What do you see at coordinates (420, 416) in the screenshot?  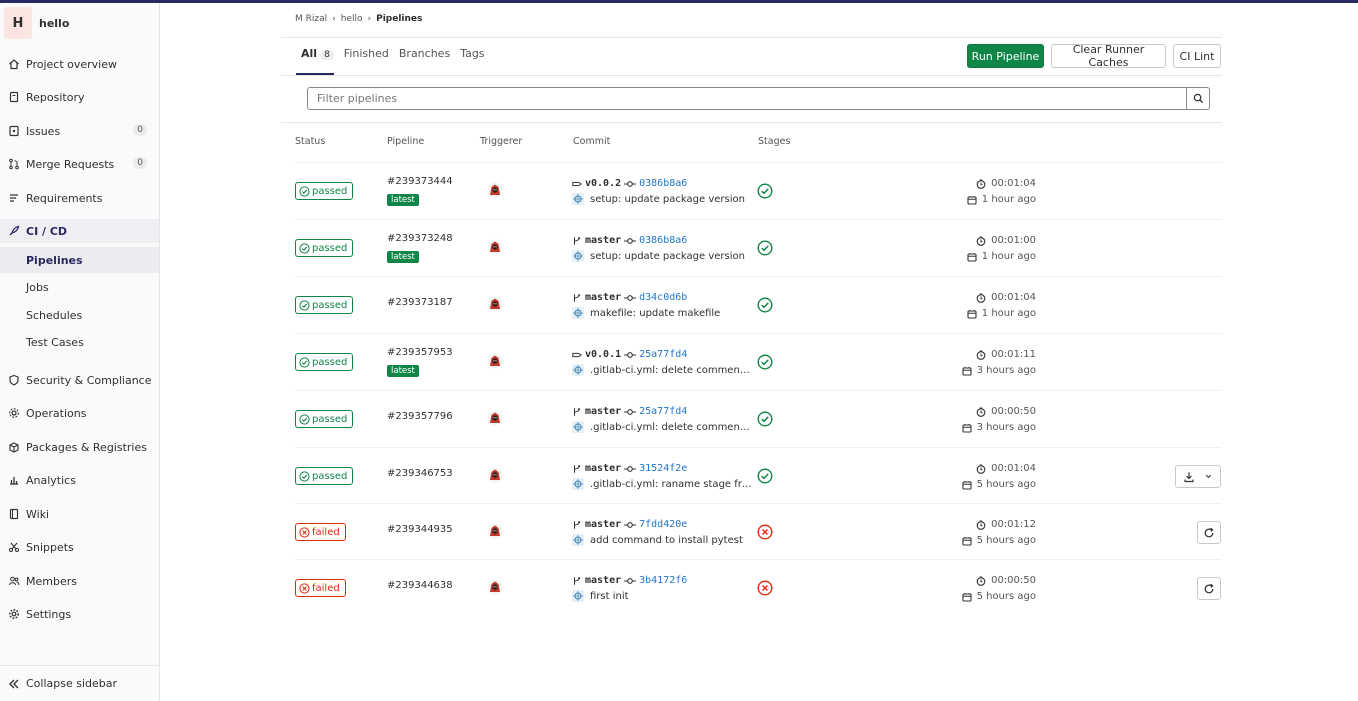 I see `pipeline-id-link: #239357796` at bounding box center [420, 416].